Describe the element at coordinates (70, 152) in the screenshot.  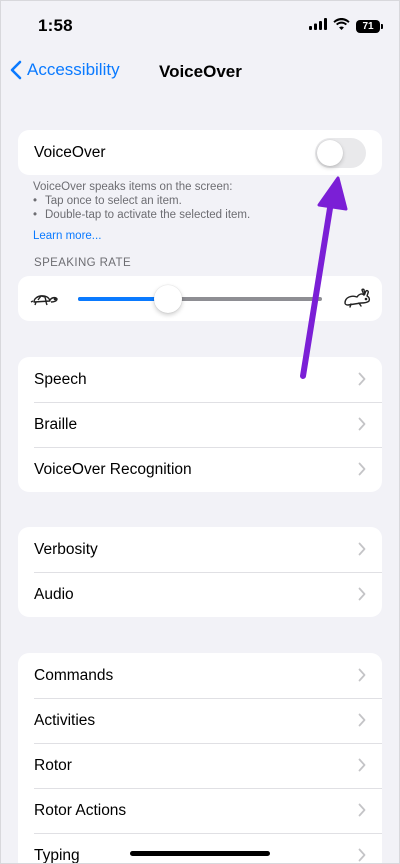
I see `voiceover-toggle-label: VoiceOver` at that location.